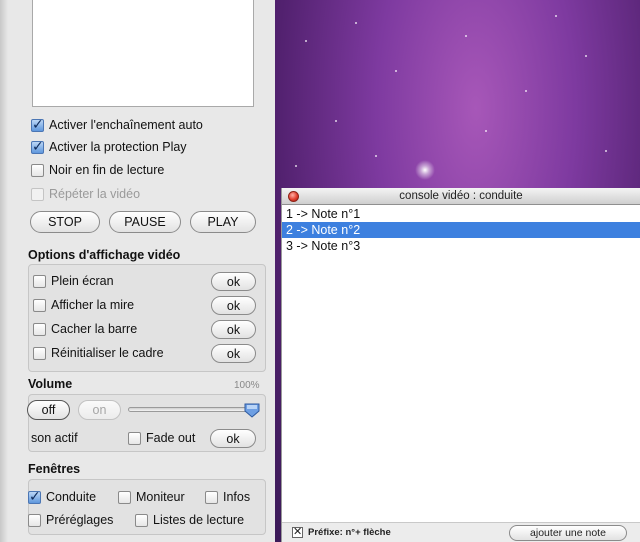 Image resolution: width=640 pixels, height=542 pixels. What do you see at coordinates (233, 329) in the screenshot?
I see `hide-bar-ok-button: ok` at bounding box center [233, 329].